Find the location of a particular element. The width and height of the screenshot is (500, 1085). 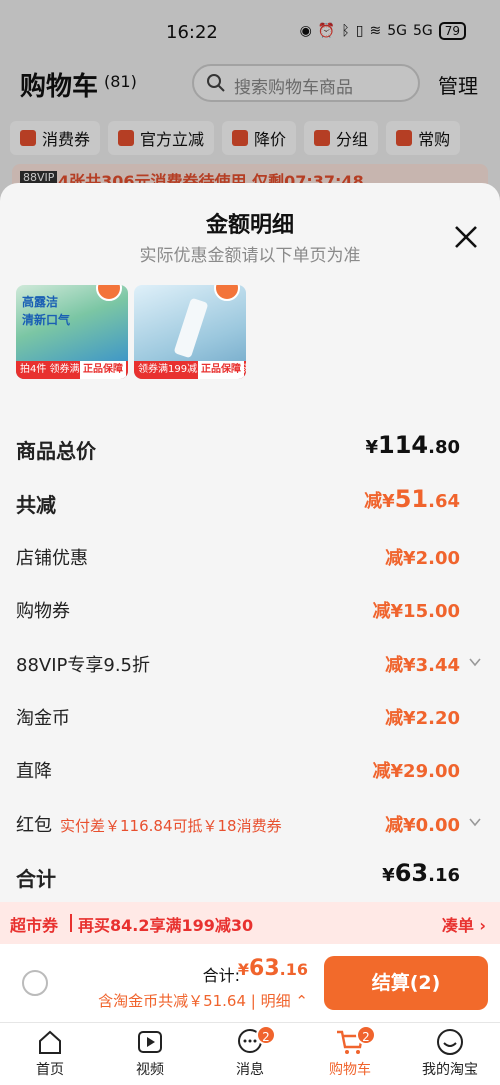

row-subtotal: 商品总价 ¥114.80 is located at coordinates (250, 451).